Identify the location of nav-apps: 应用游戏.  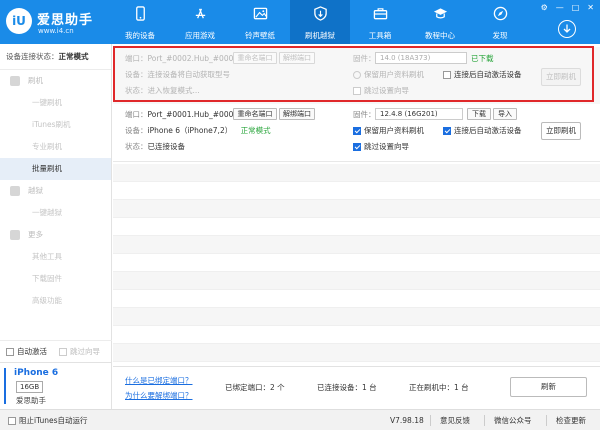
(200, 22).